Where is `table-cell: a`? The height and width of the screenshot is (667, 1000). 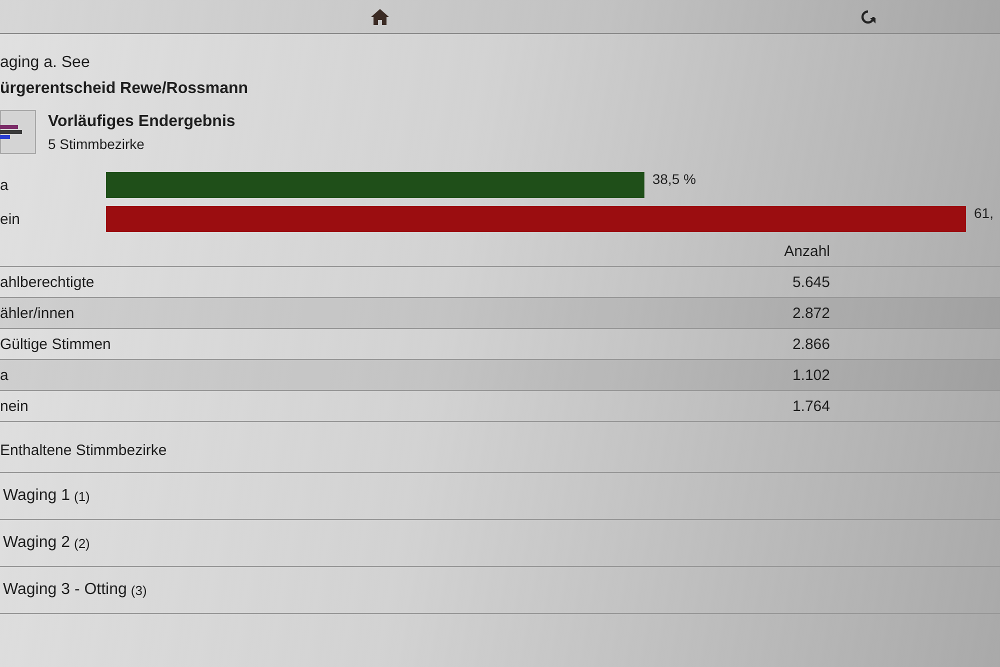 table-cell: a is located at coordinates (4, 375).